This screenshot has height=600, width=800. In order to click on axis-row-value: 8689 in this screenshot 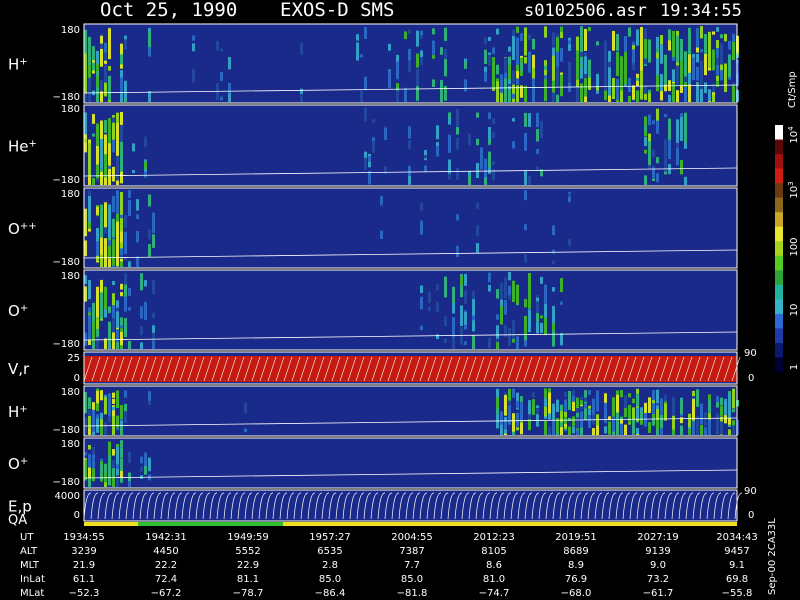, I will do `click(575, 551)`.